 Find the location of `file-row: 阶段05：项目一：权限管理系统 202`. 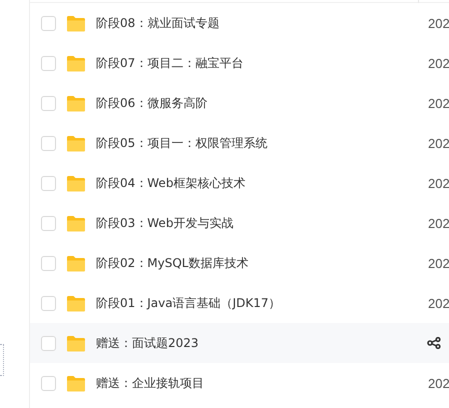

file-row: 阶段05：项目一：权限管理系统 202 is located at coordinates (239, 143).